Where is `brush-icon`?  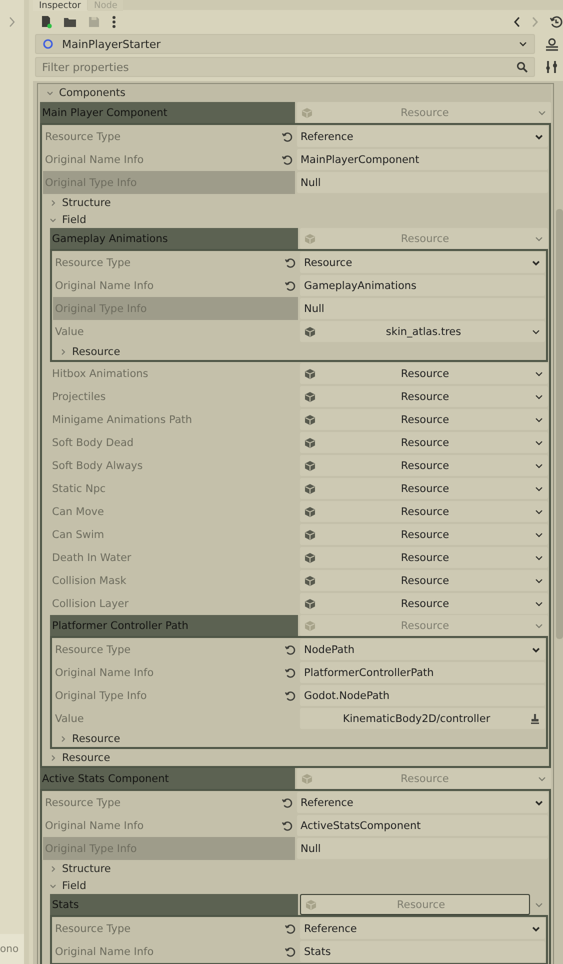 brush-icon is located at coordinates (535, 718).